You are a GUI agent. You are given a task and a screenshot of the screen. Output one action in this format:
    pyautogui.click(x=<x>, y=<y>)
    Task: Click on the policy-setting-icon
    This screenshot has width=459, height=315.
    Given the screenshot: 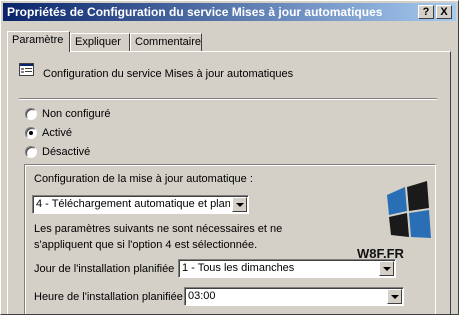 What is the action you would take?
    pyautogui.click(x=26, y=69)
    